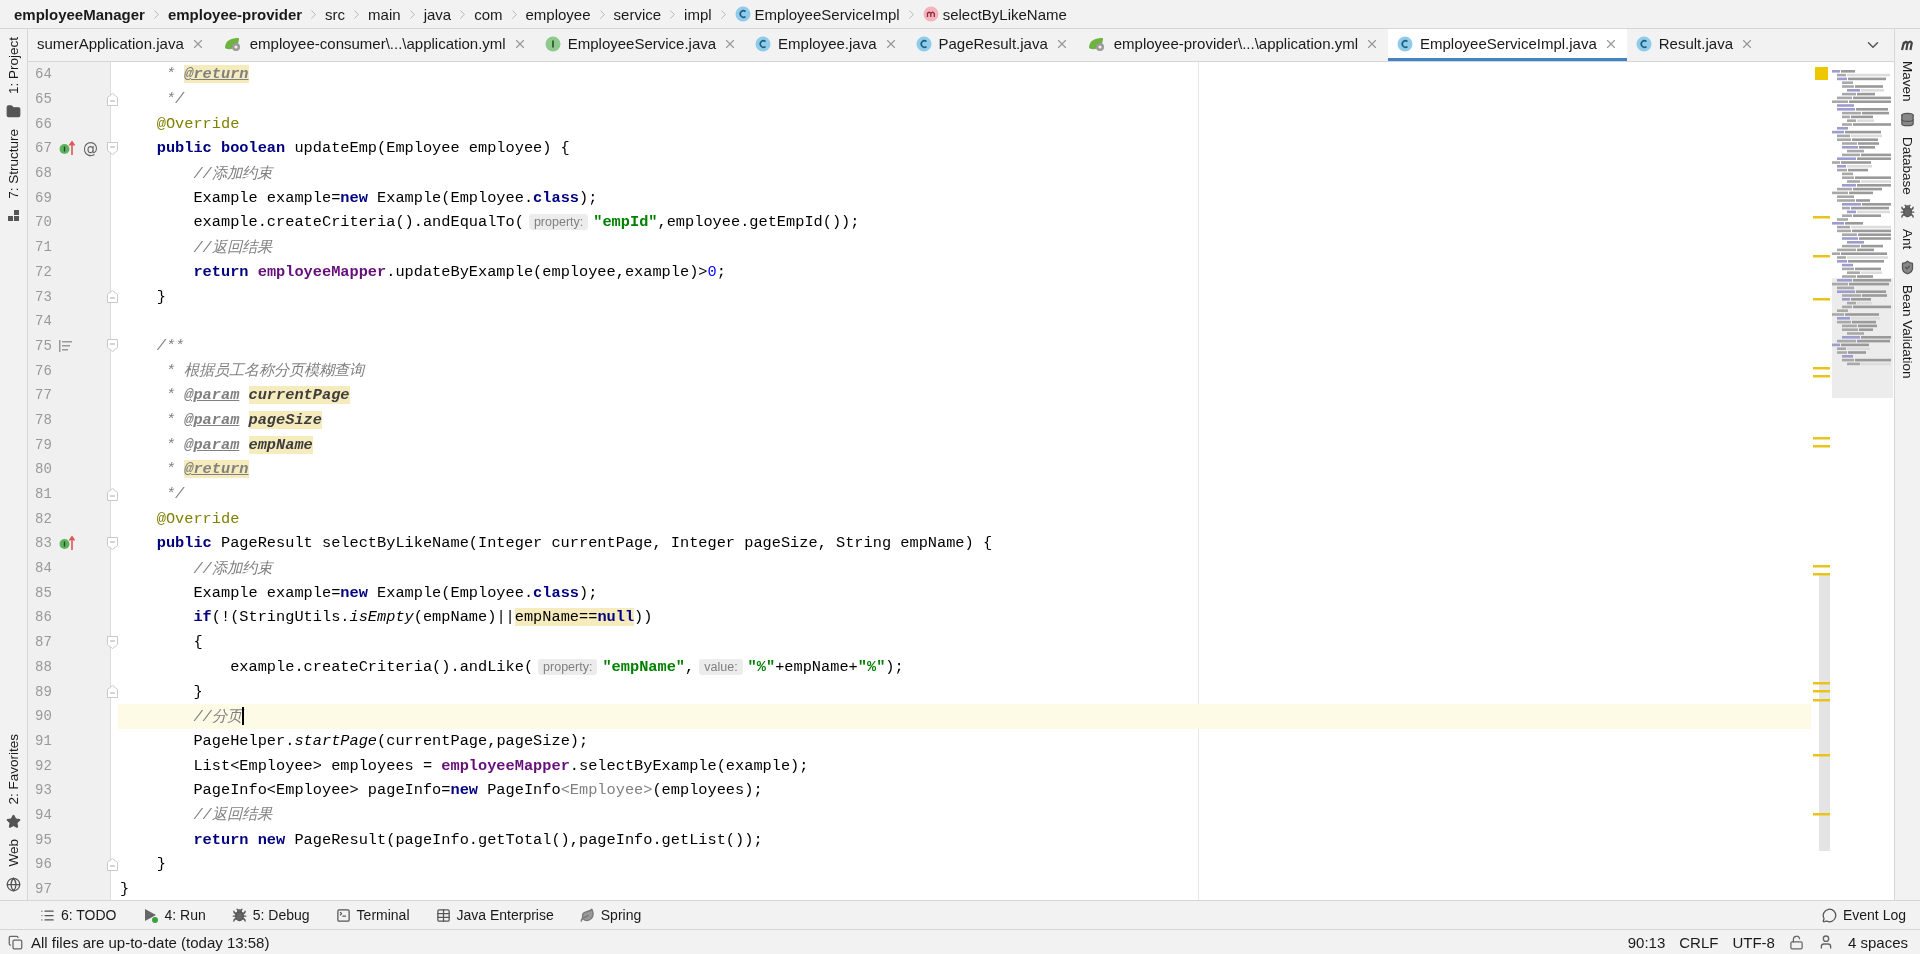 Image resolution: width=1920 pixels, height=954 pixels. What do you see at coordinates (13, 164) in the screenshot?
I see `tool-window-tab: 7: Structure` at bounding box center [13, 164].